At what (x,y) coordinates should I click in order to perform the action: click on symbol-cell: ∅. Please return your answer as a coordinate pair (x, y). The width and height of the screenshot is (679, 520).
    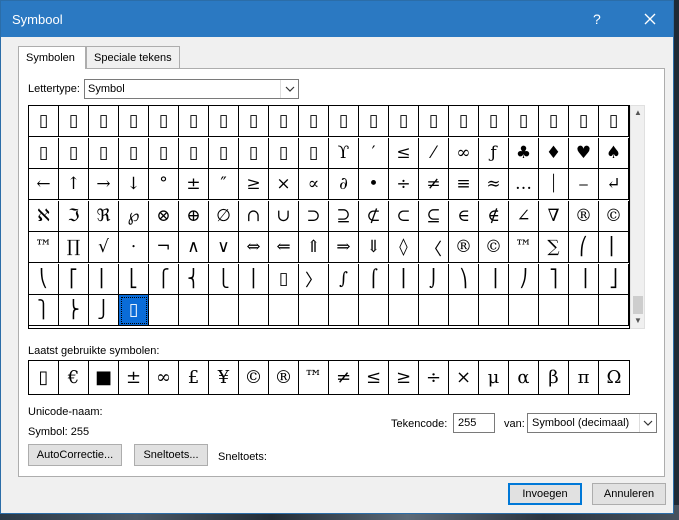
    Looking at the image, I should click on (224, 216).